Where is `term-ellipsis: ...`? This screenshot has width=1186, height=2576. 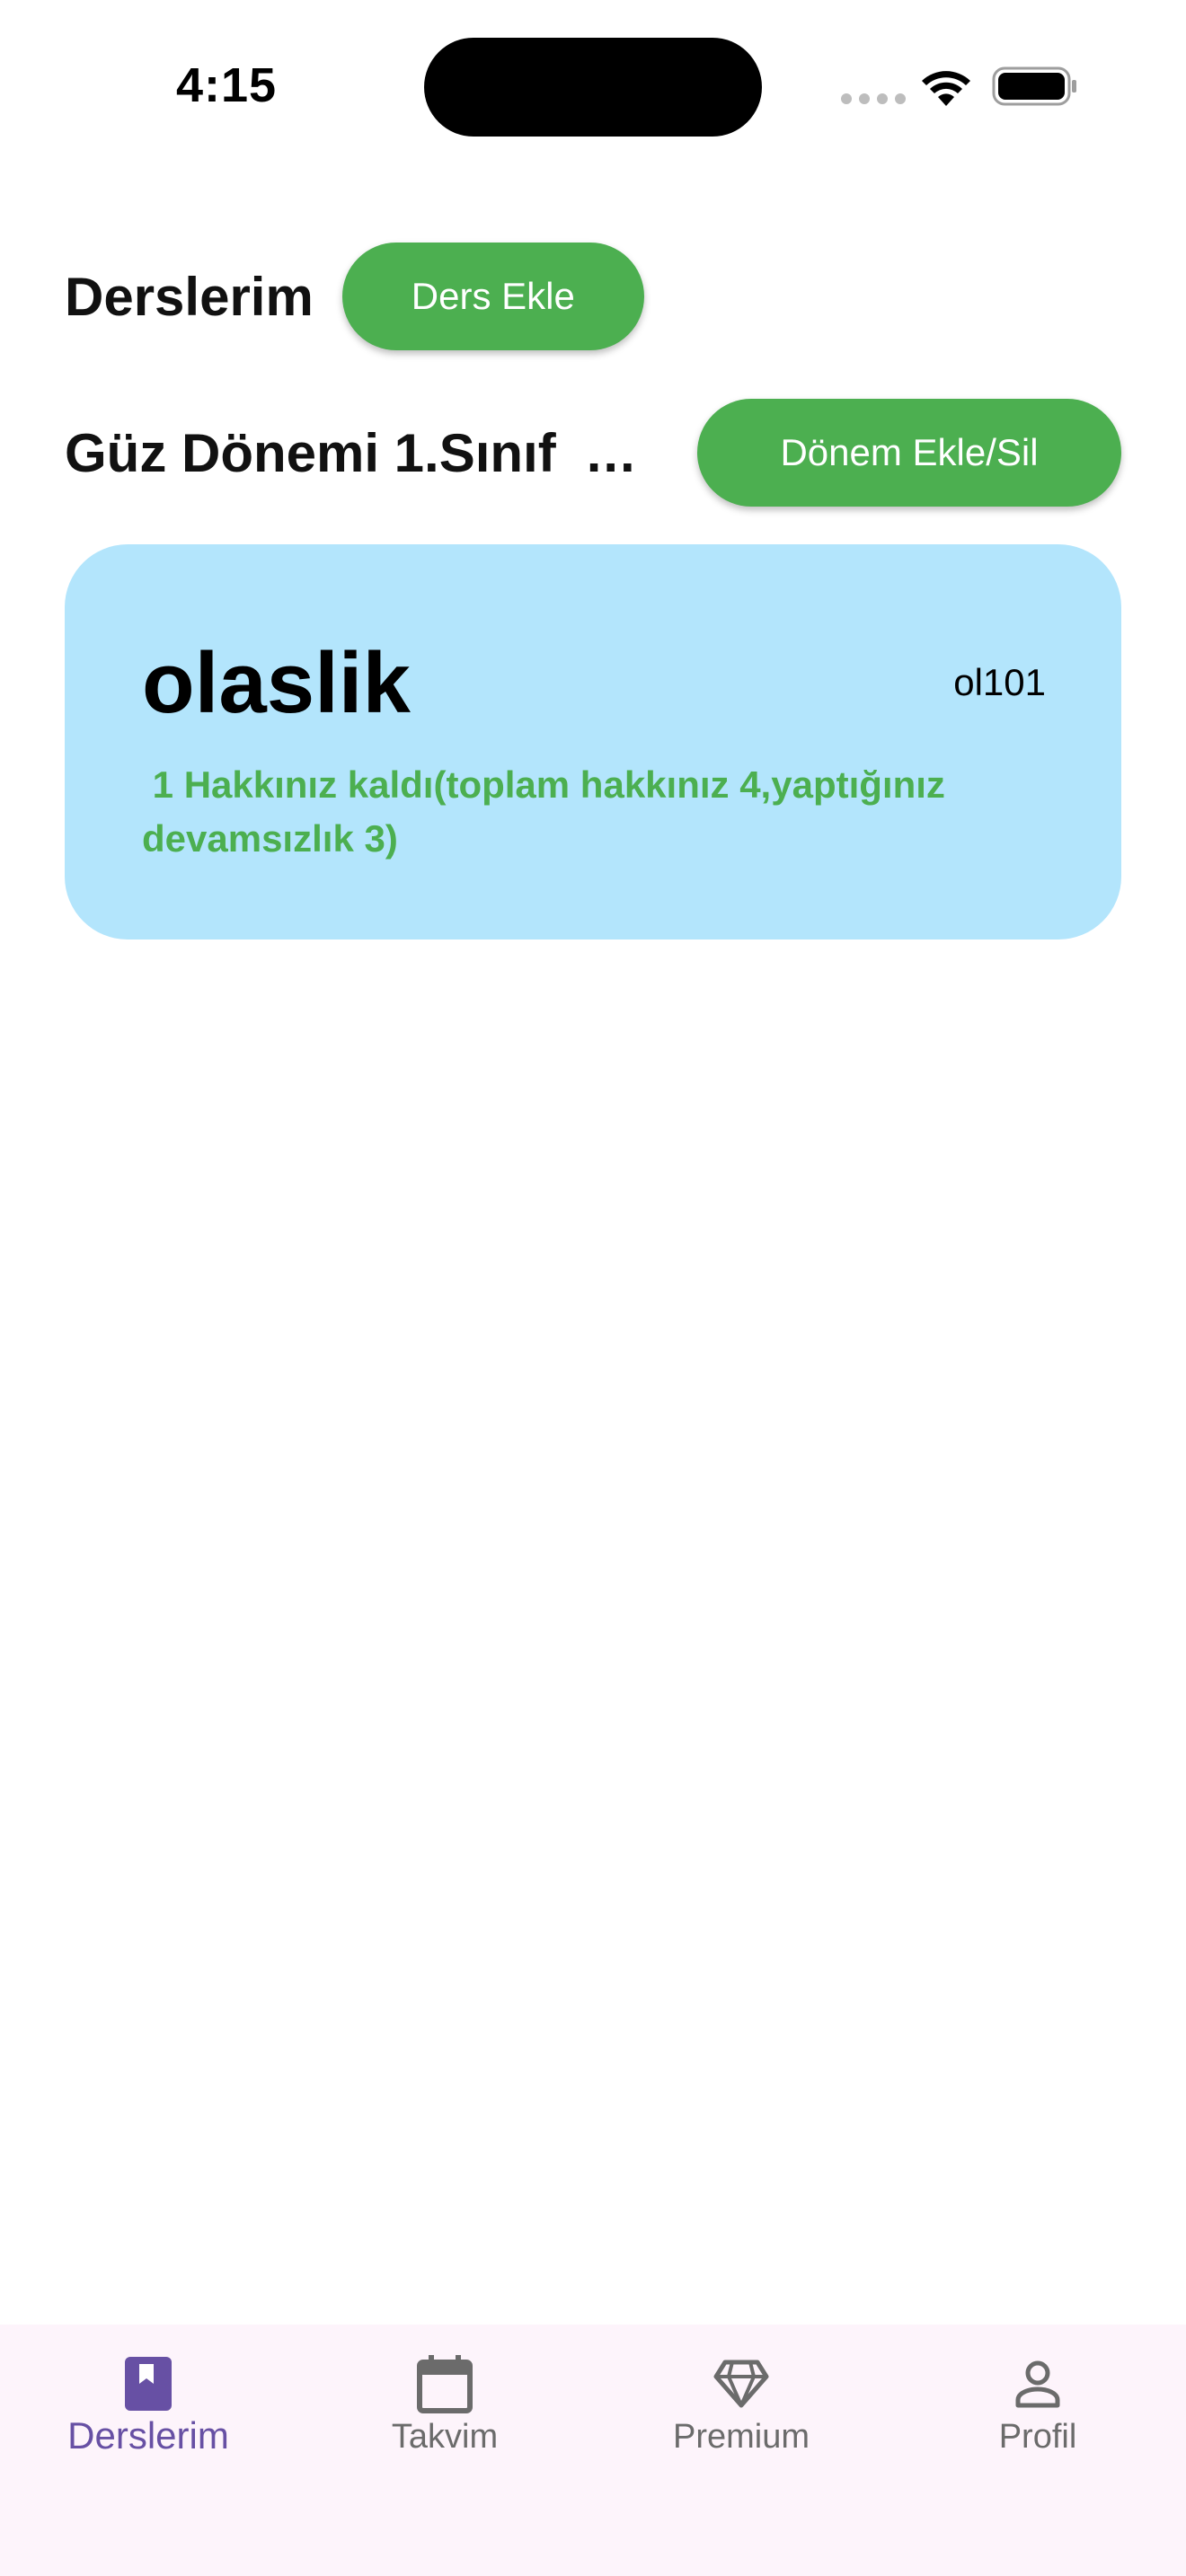
term-ellipsis: ... is located at coordinates (611, 452).